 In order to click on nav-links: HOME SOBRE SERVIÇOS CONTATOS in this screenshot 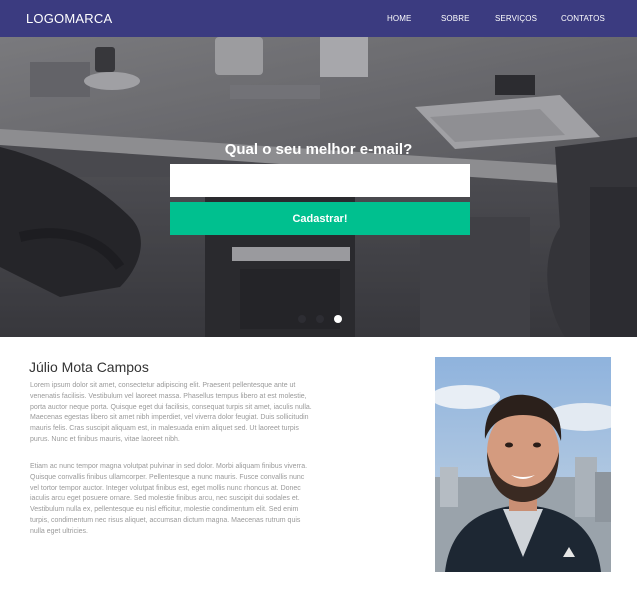, I will do `click(318, 20)`.